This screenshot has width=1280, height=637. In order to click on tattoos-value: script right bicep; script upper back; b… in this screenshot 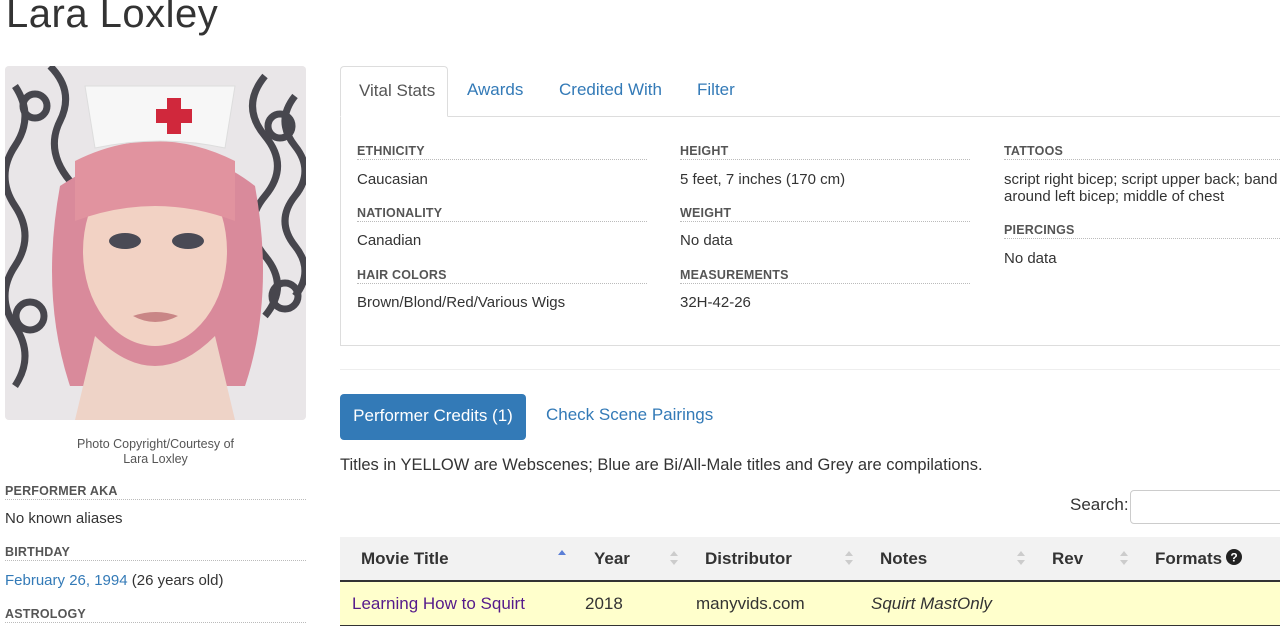, I will do `click(1140, 188)`.